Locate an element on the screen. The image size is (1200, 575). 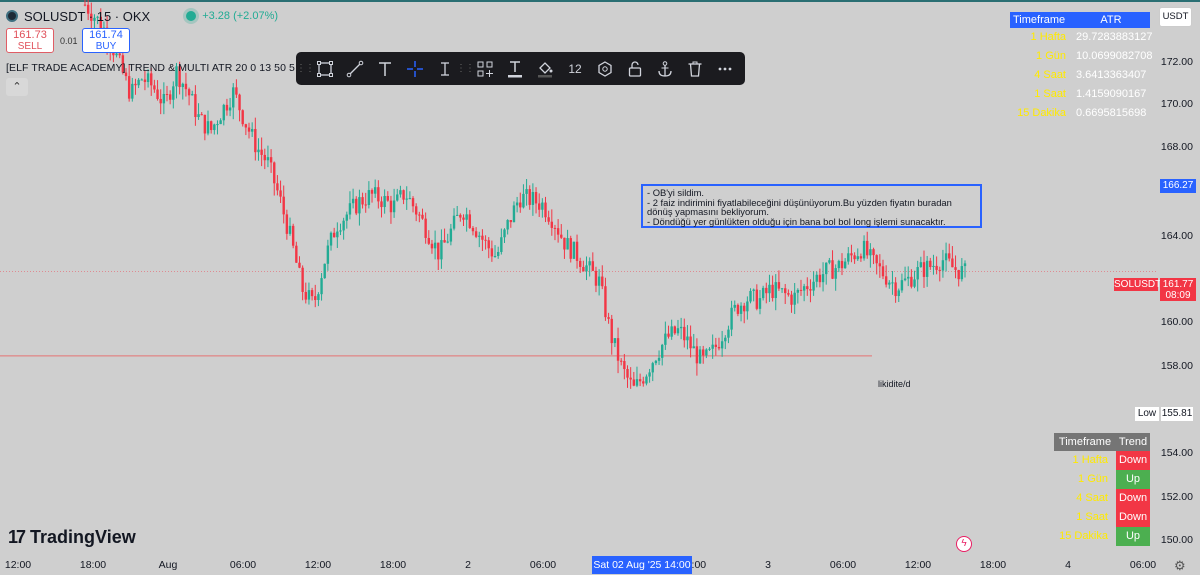
trend-row: 15 Dakika Up is located at coordinates (1102, 536).